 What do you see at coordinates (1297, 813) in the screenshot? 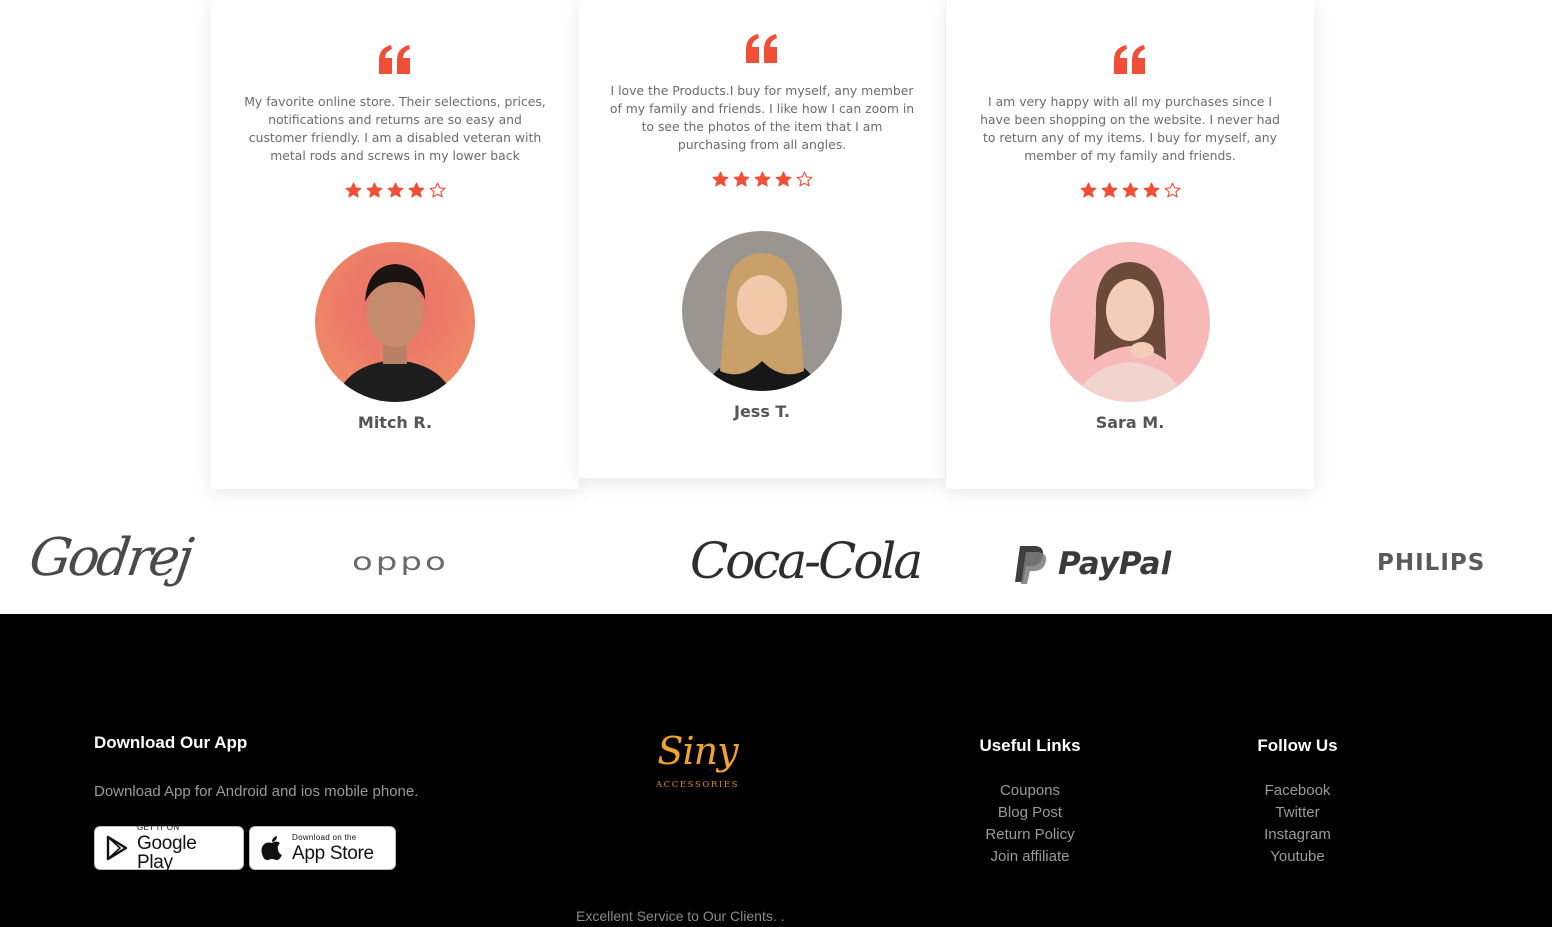
I see `social-link-twitter: Twitter` at bounding box center [1297, 813].